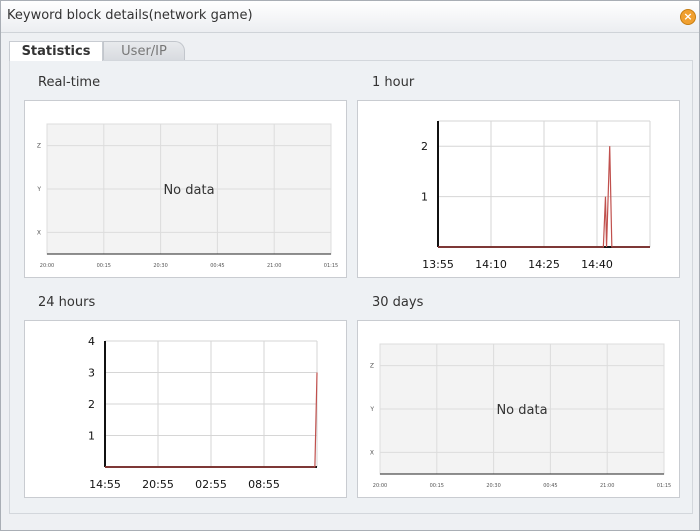 Image resolution: width=700 pixels, height=531 pixels. Describe the element at coordinates (91, 436) in the screenshot. I see `day-y-tick-label: 1` at that location.